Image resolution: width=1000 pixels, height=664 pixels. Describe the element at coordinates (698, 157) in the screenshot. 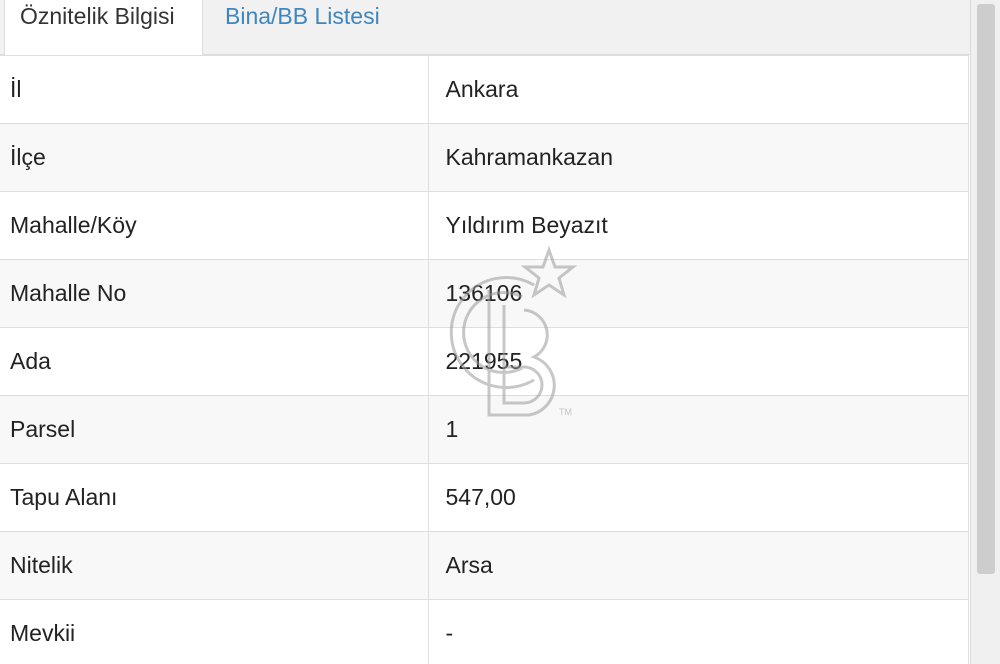

I see `attribute-value: Kahramankazan` at that location.